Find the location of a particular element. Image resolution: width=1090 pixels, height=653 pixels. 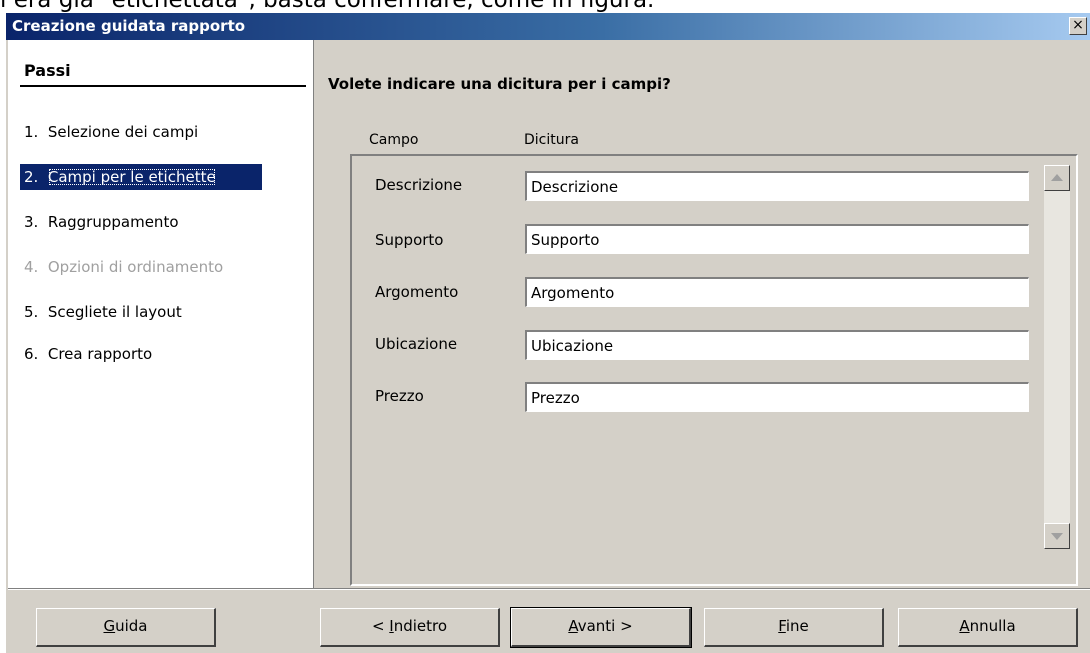

step-number: 2. is located at coordinates (31, 177).